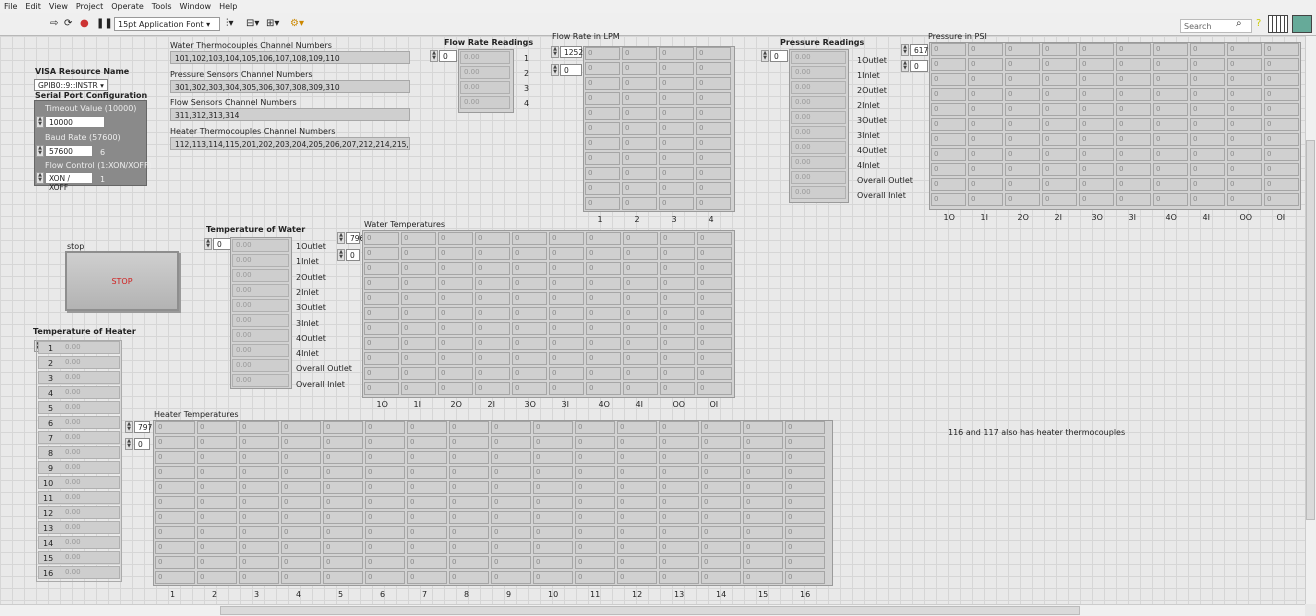  I want to click on align-objects-icon: ⫶▾, so click(230, 23).